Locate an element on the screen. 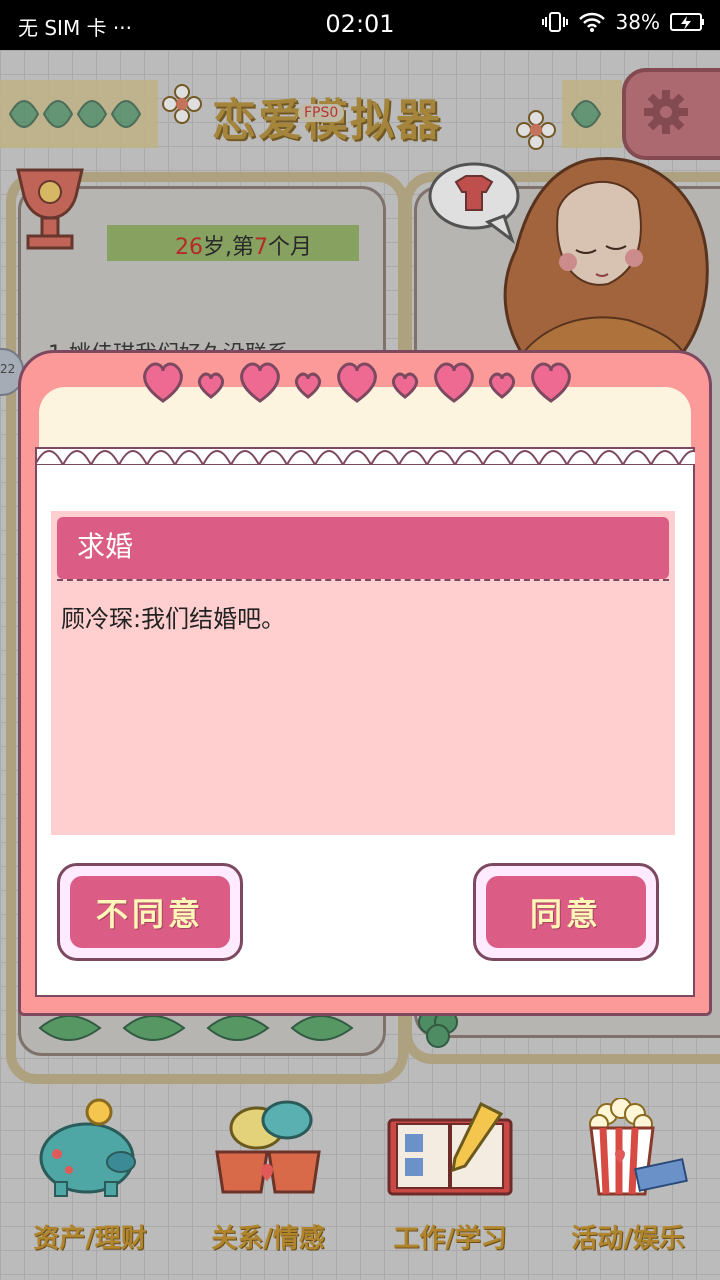 This screenshot has height=1280, width=720. status-bar: 无 SIM 卡 ··· 02:01 38% is located at coordinates (360, 25).